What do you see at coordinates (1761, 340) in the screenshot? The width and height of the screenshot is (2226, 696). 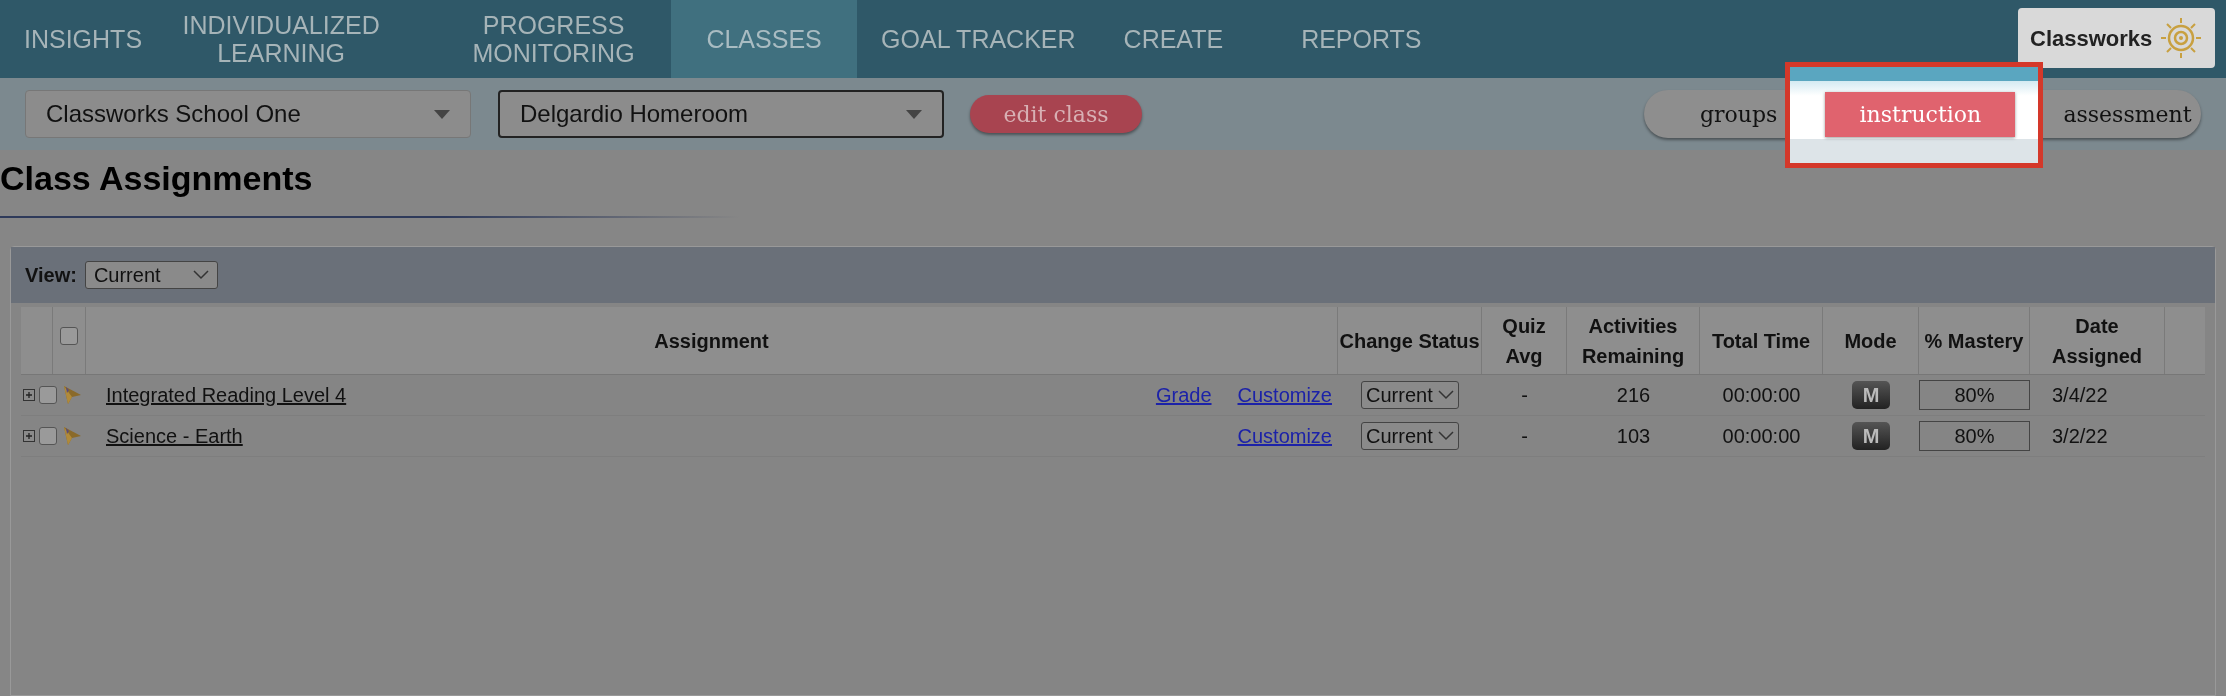 I see `column-header: Total Time` at bounding box center [1761, 340].